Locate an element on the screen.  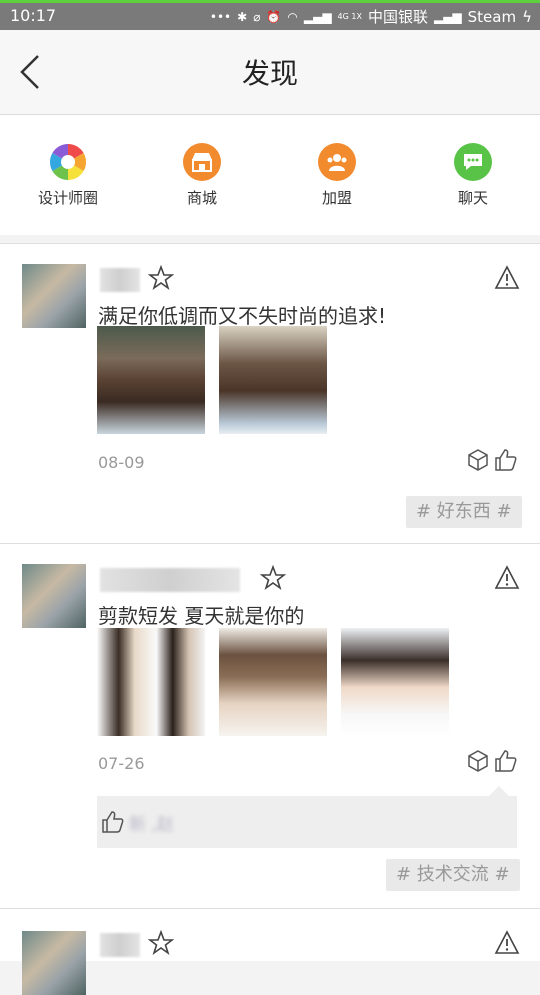
group-icon is located at coordinates (337, 162).